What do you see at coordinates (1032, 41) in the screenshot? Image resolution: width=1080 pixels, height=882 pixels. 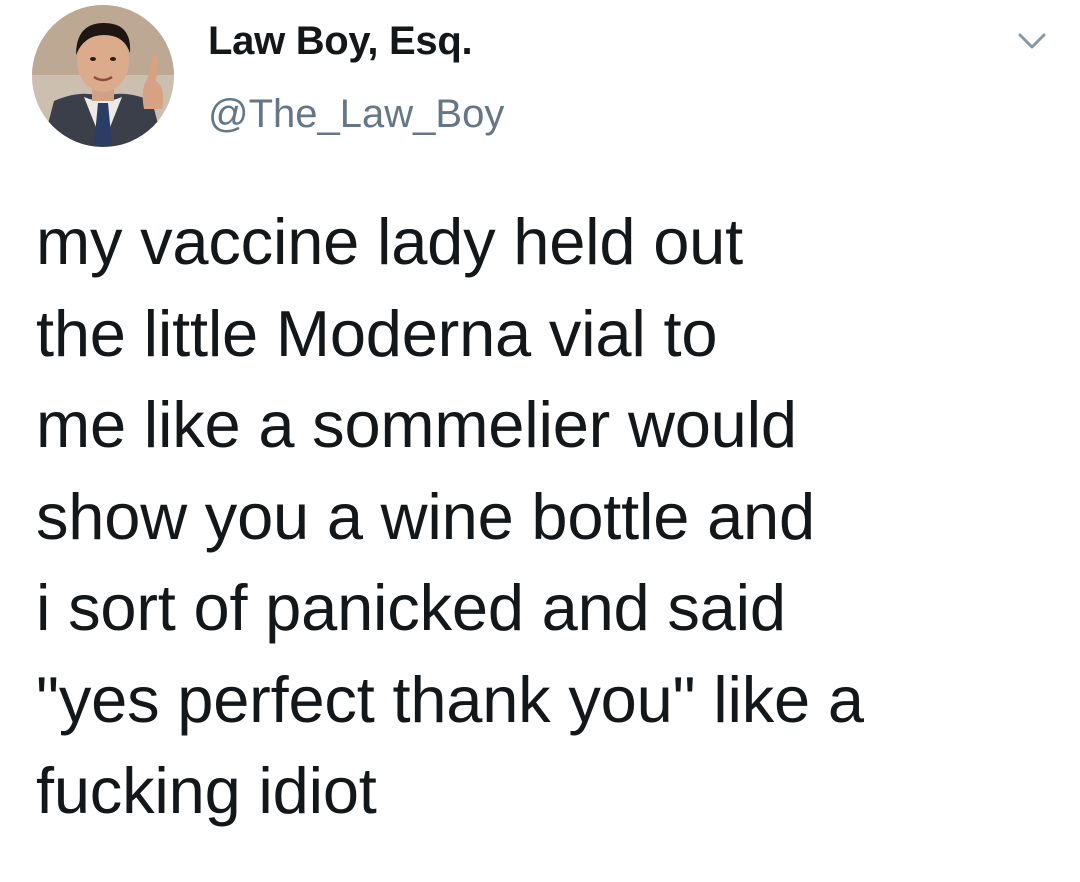 I see `chevron-down-icon` at bounding box center [1032, 41].